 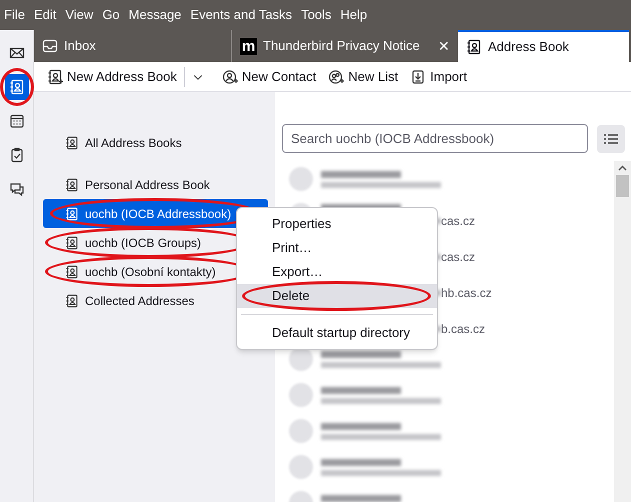 What do you see at coordinates (463, 328) in the screenshot?
I see `email-fragment: b.cas.cz` at bounding box center [463, 328].